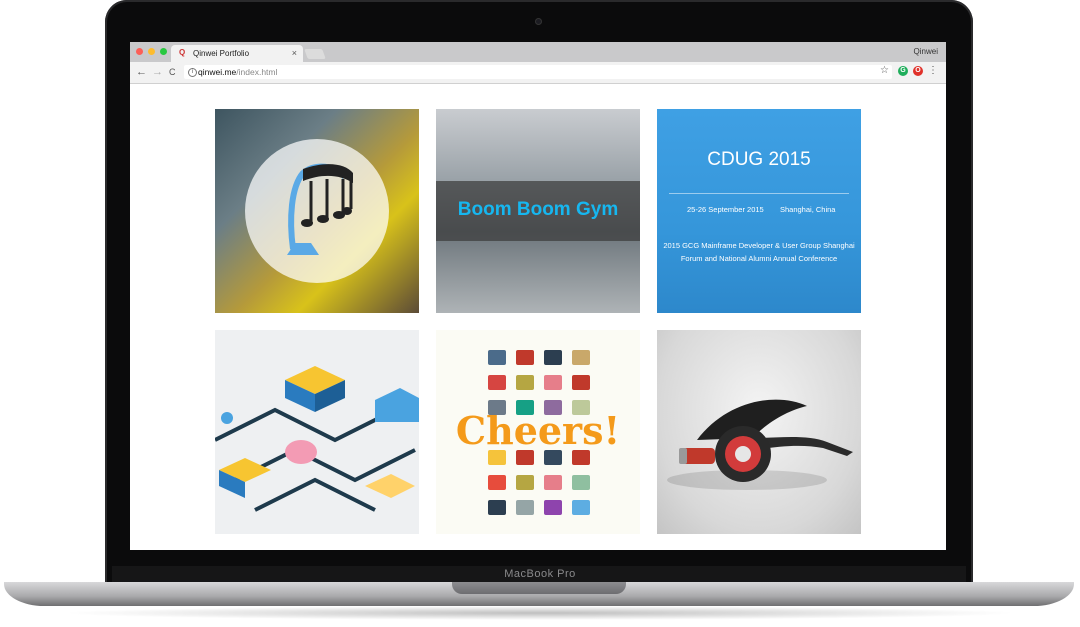  What do you see at coordinates (139, 51) in the screenshot?
I see `close-window-button` at bounding box center [139, 51].